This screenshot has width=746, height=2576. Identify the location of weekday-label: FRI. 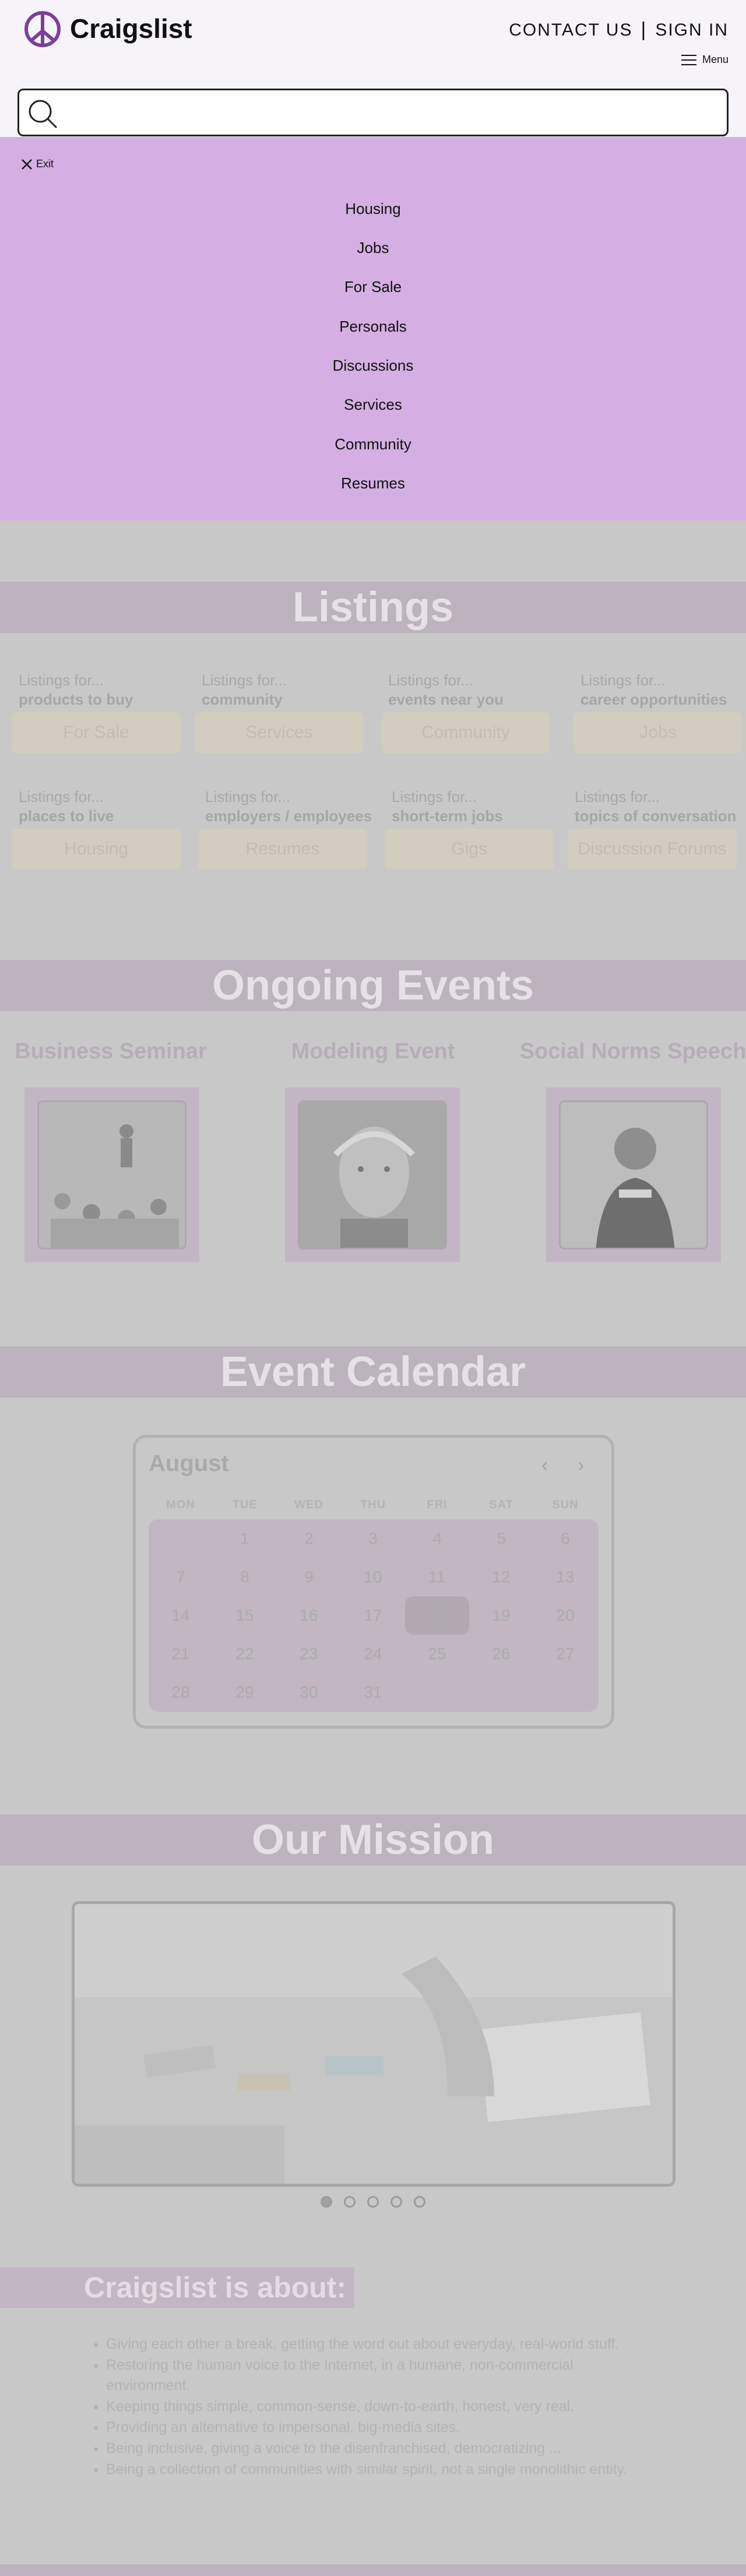
(437, 1505).